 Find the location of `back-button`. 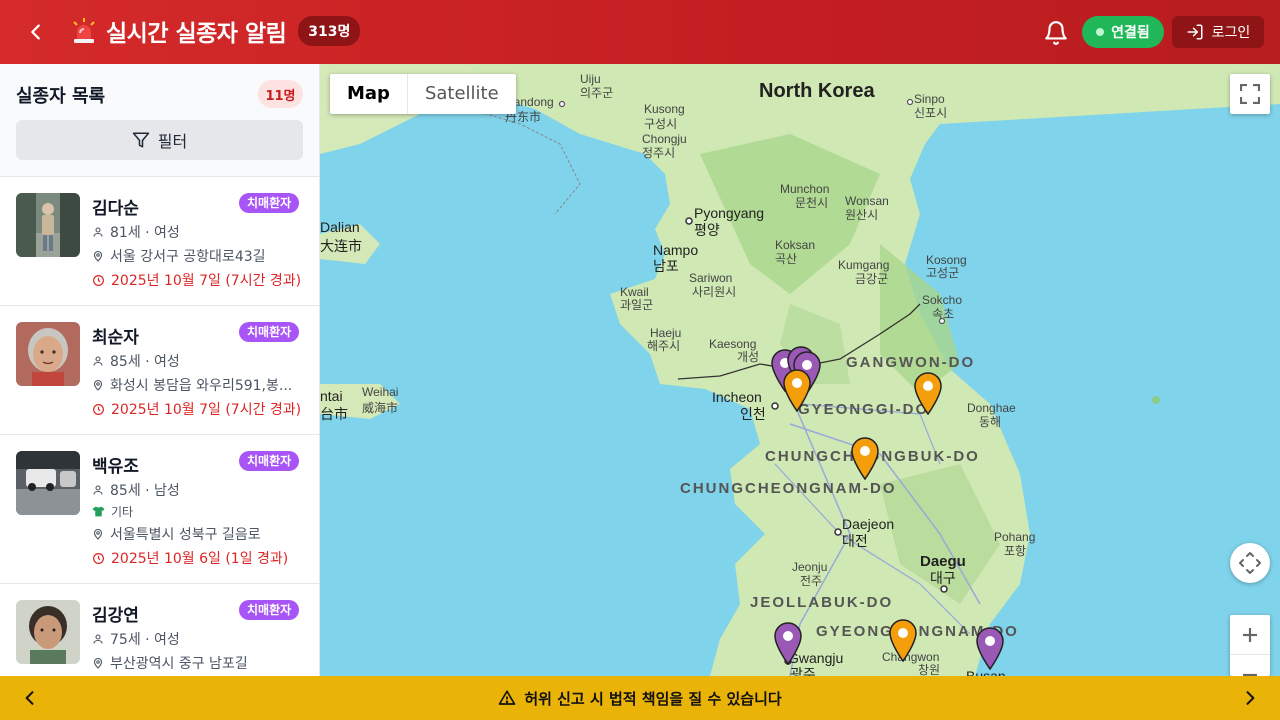

back-button is located at coordinates (36, 32).